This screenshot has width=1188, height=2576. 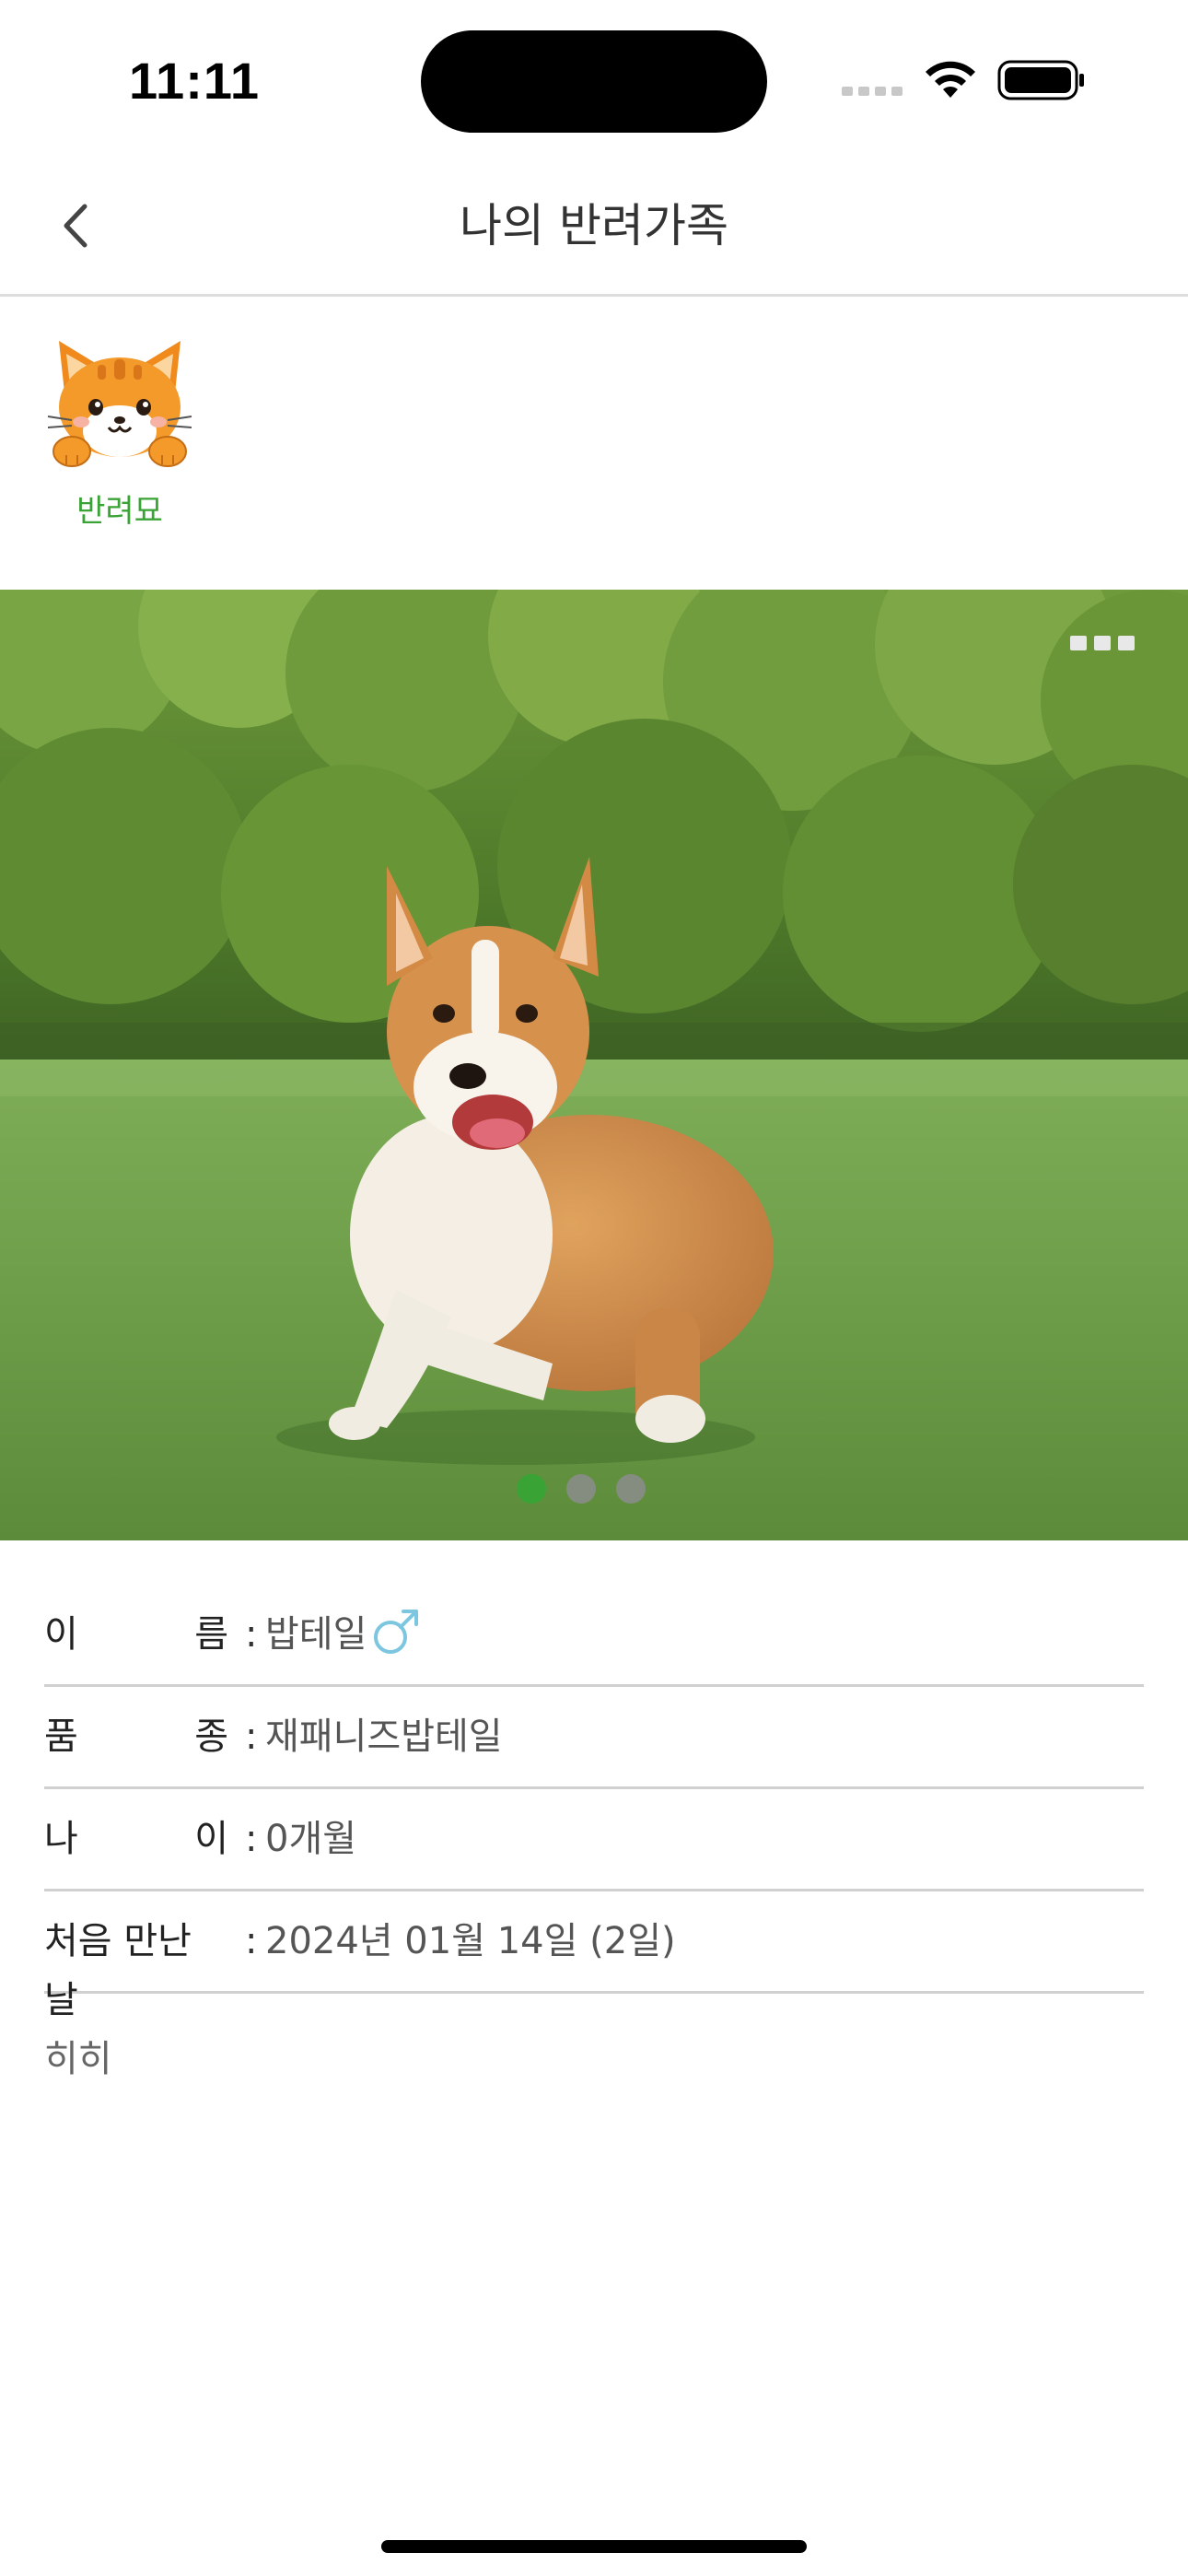 I want to click on breed-value: 재패니즈밥테일, so click(x=384, y=1736).